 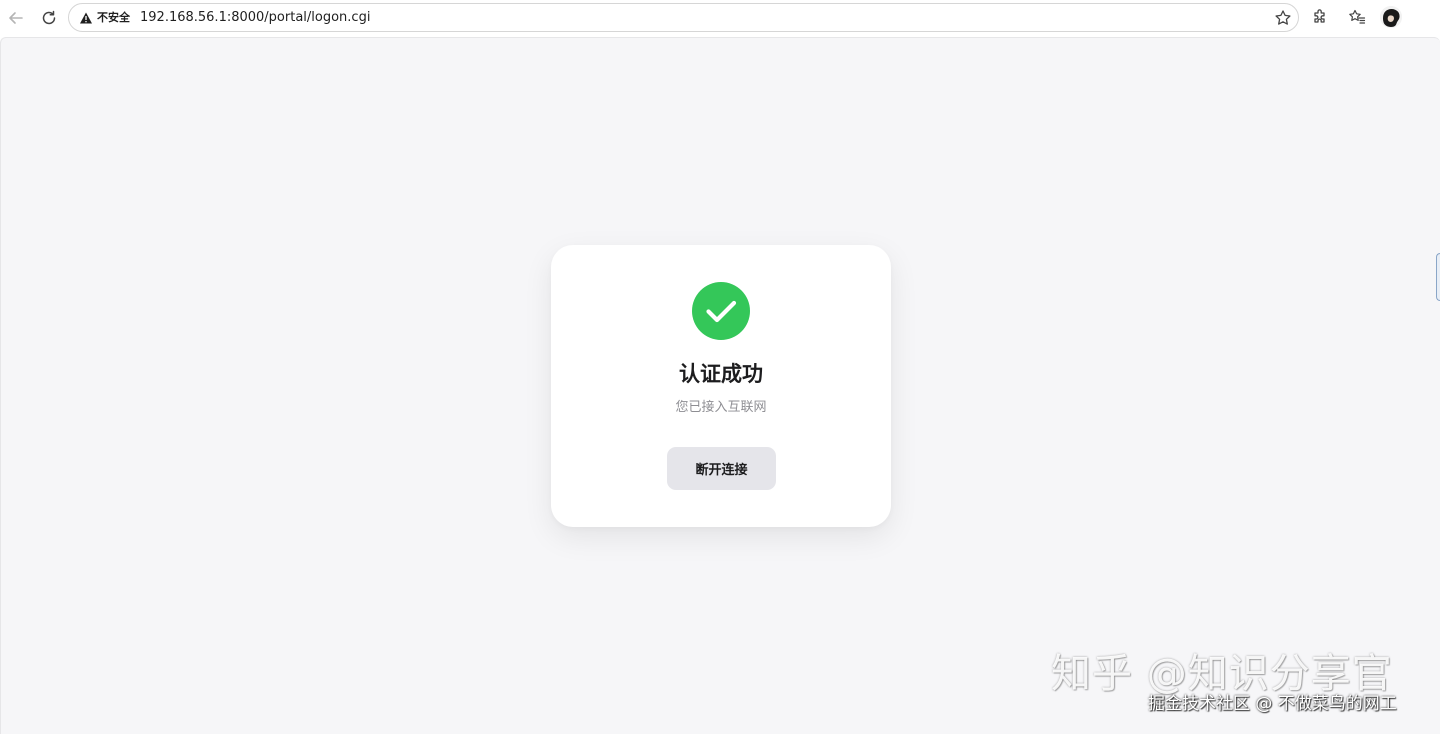 I want to click on extensions-button, so click(x=1320, y=17).